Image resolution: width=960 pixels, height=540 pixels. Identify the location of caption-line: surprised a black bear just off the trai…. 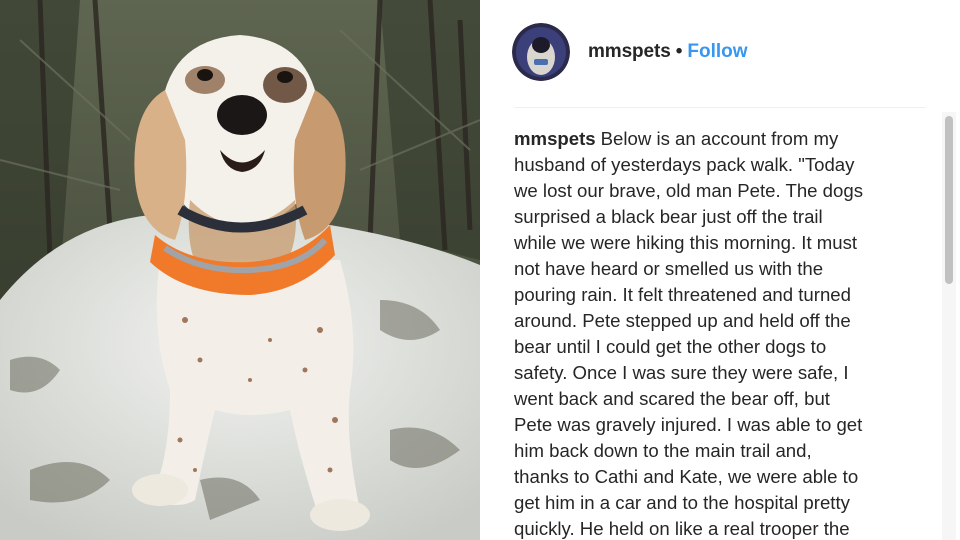
(668, 216).